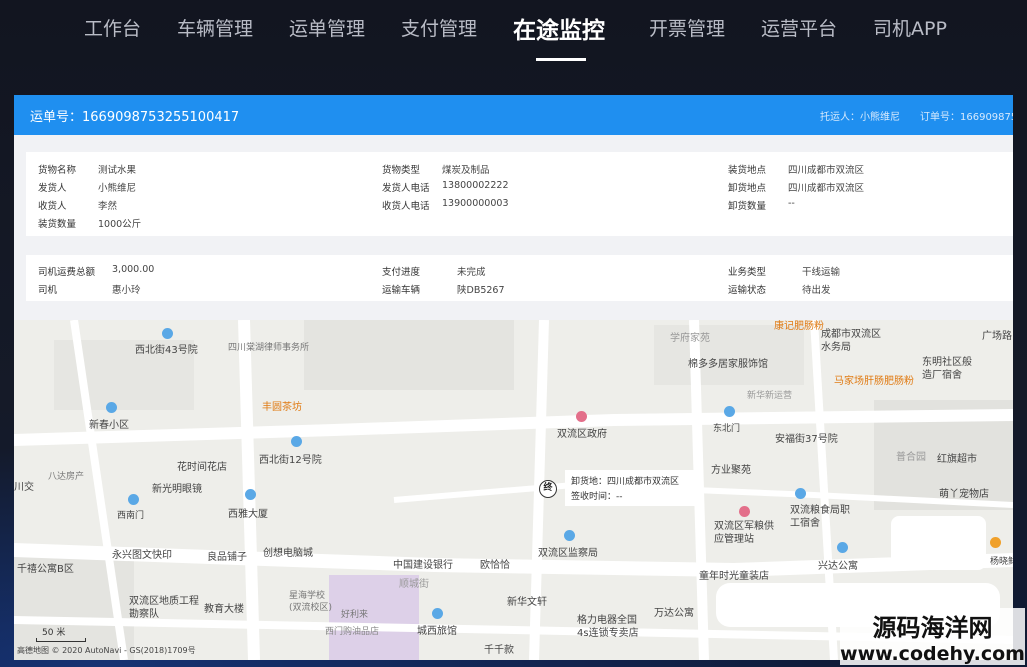 This screenshot has width=1027, height=667. What do you see at coordinates (61, 640) in the screenshot?
I see `map-scale-bar` at bounding box center [61, 640].